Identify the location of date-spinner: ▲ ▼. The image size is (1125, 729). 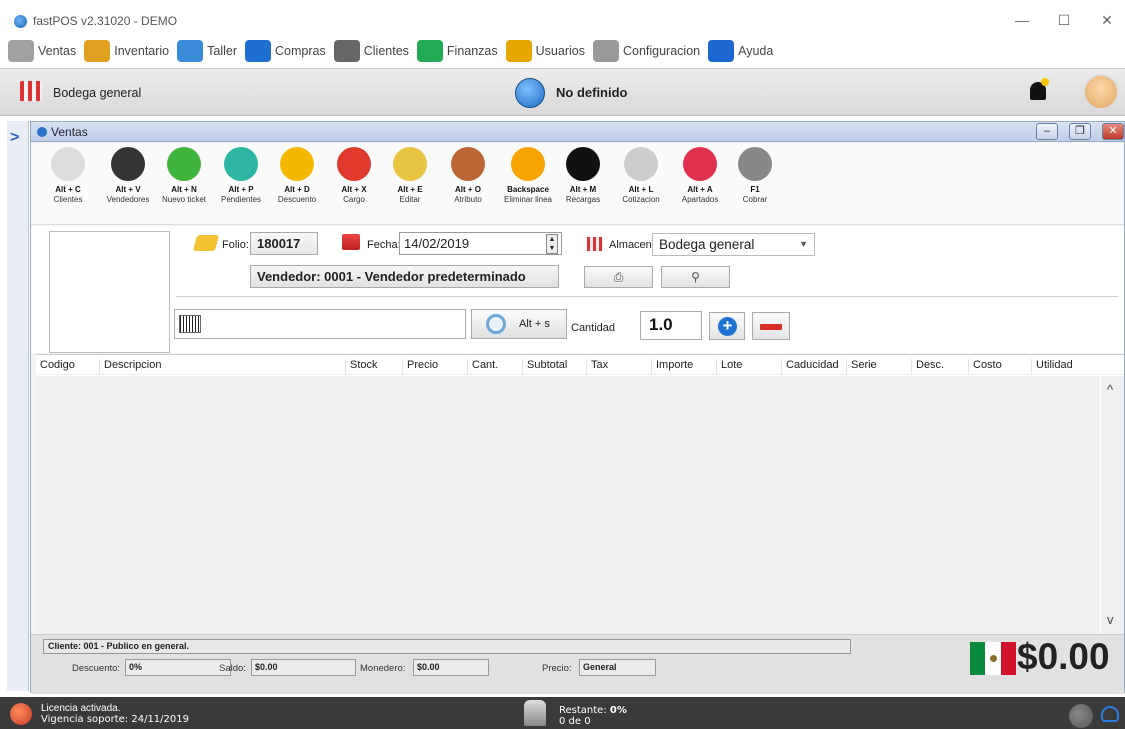
(552, 244).